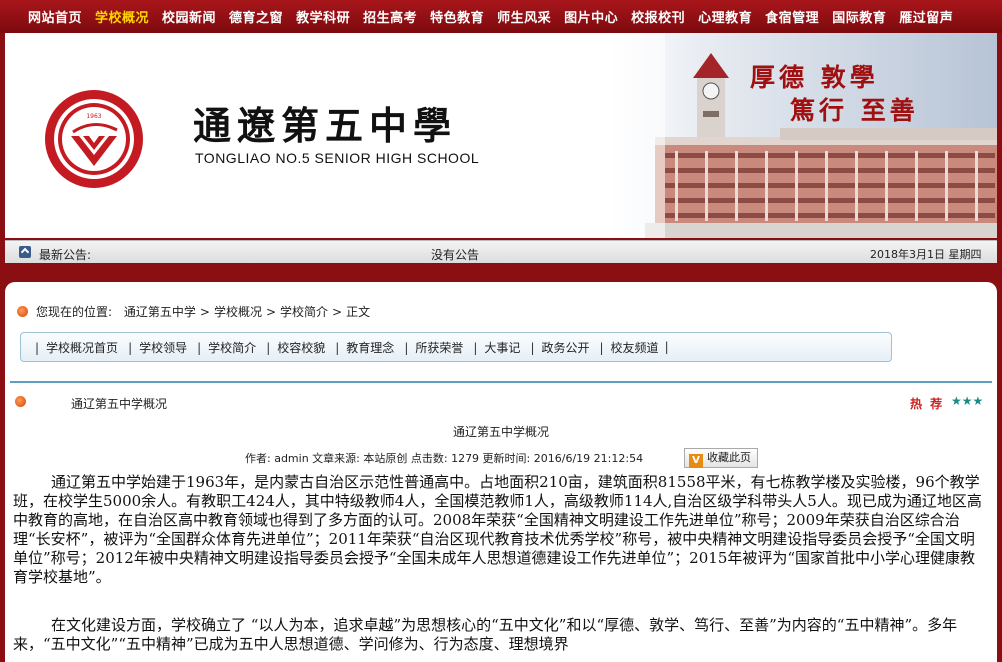 This screenshot has height=662, width=1002. I want to click on subnav-item-campus: 校容校貌, so click(295, 347).